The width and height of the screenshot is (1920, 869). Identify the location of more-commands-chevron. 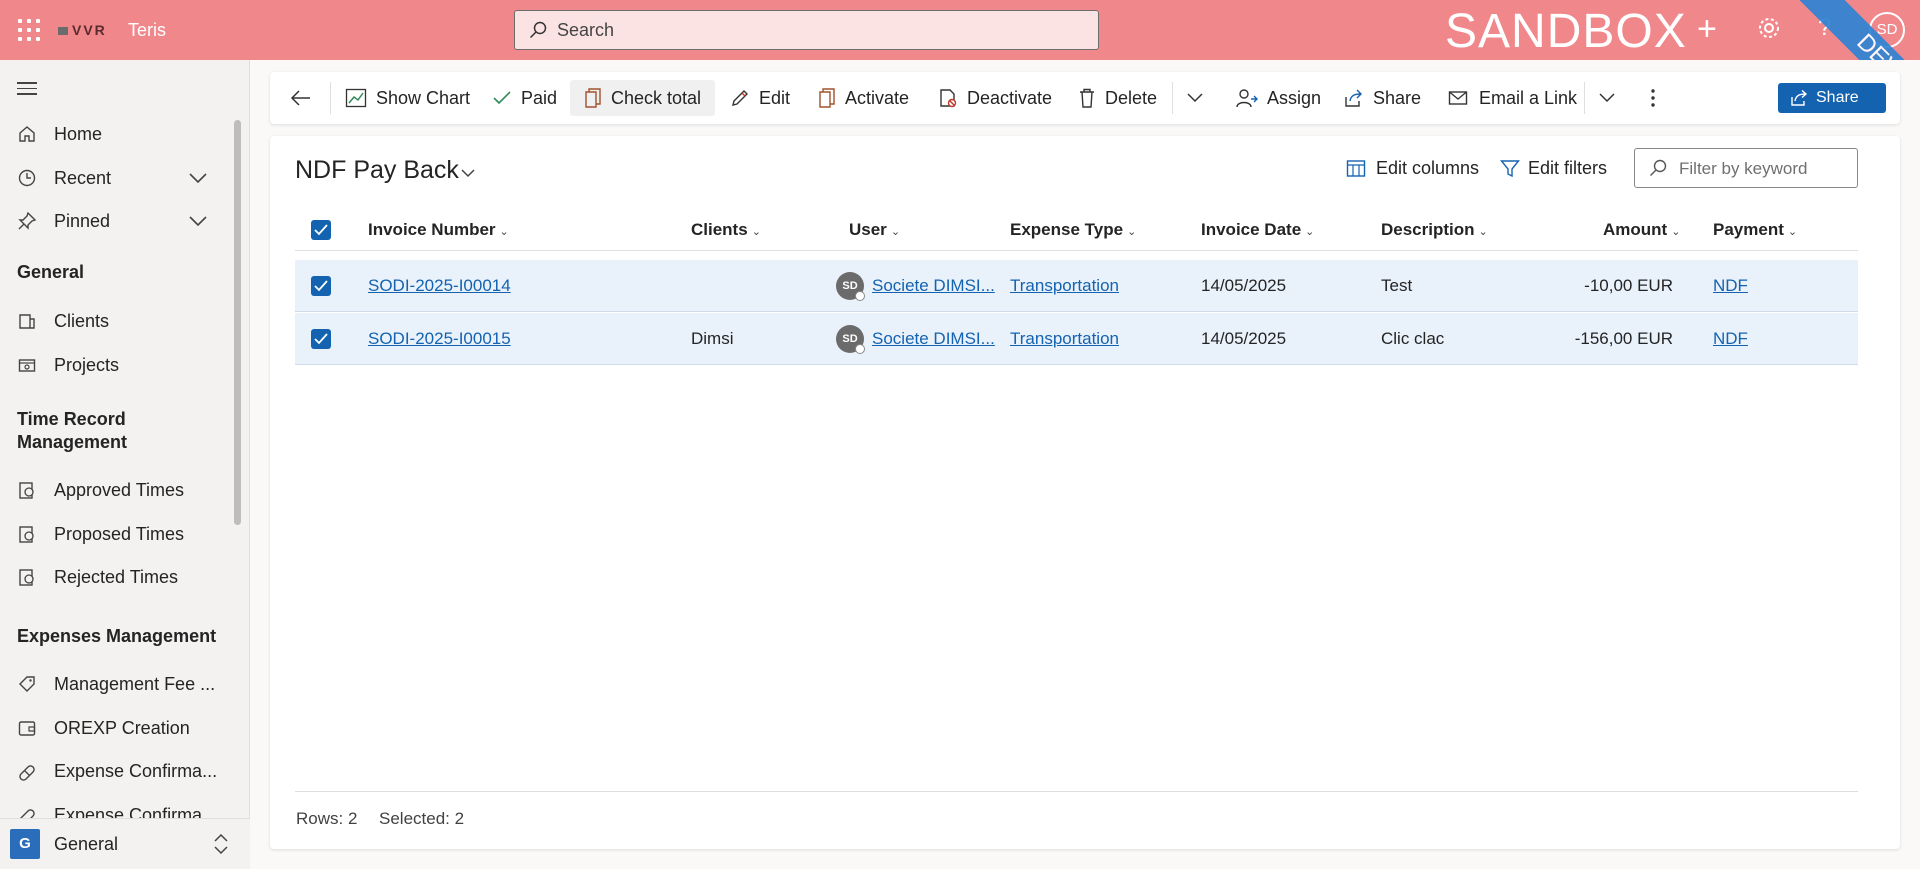
(1199, 98).